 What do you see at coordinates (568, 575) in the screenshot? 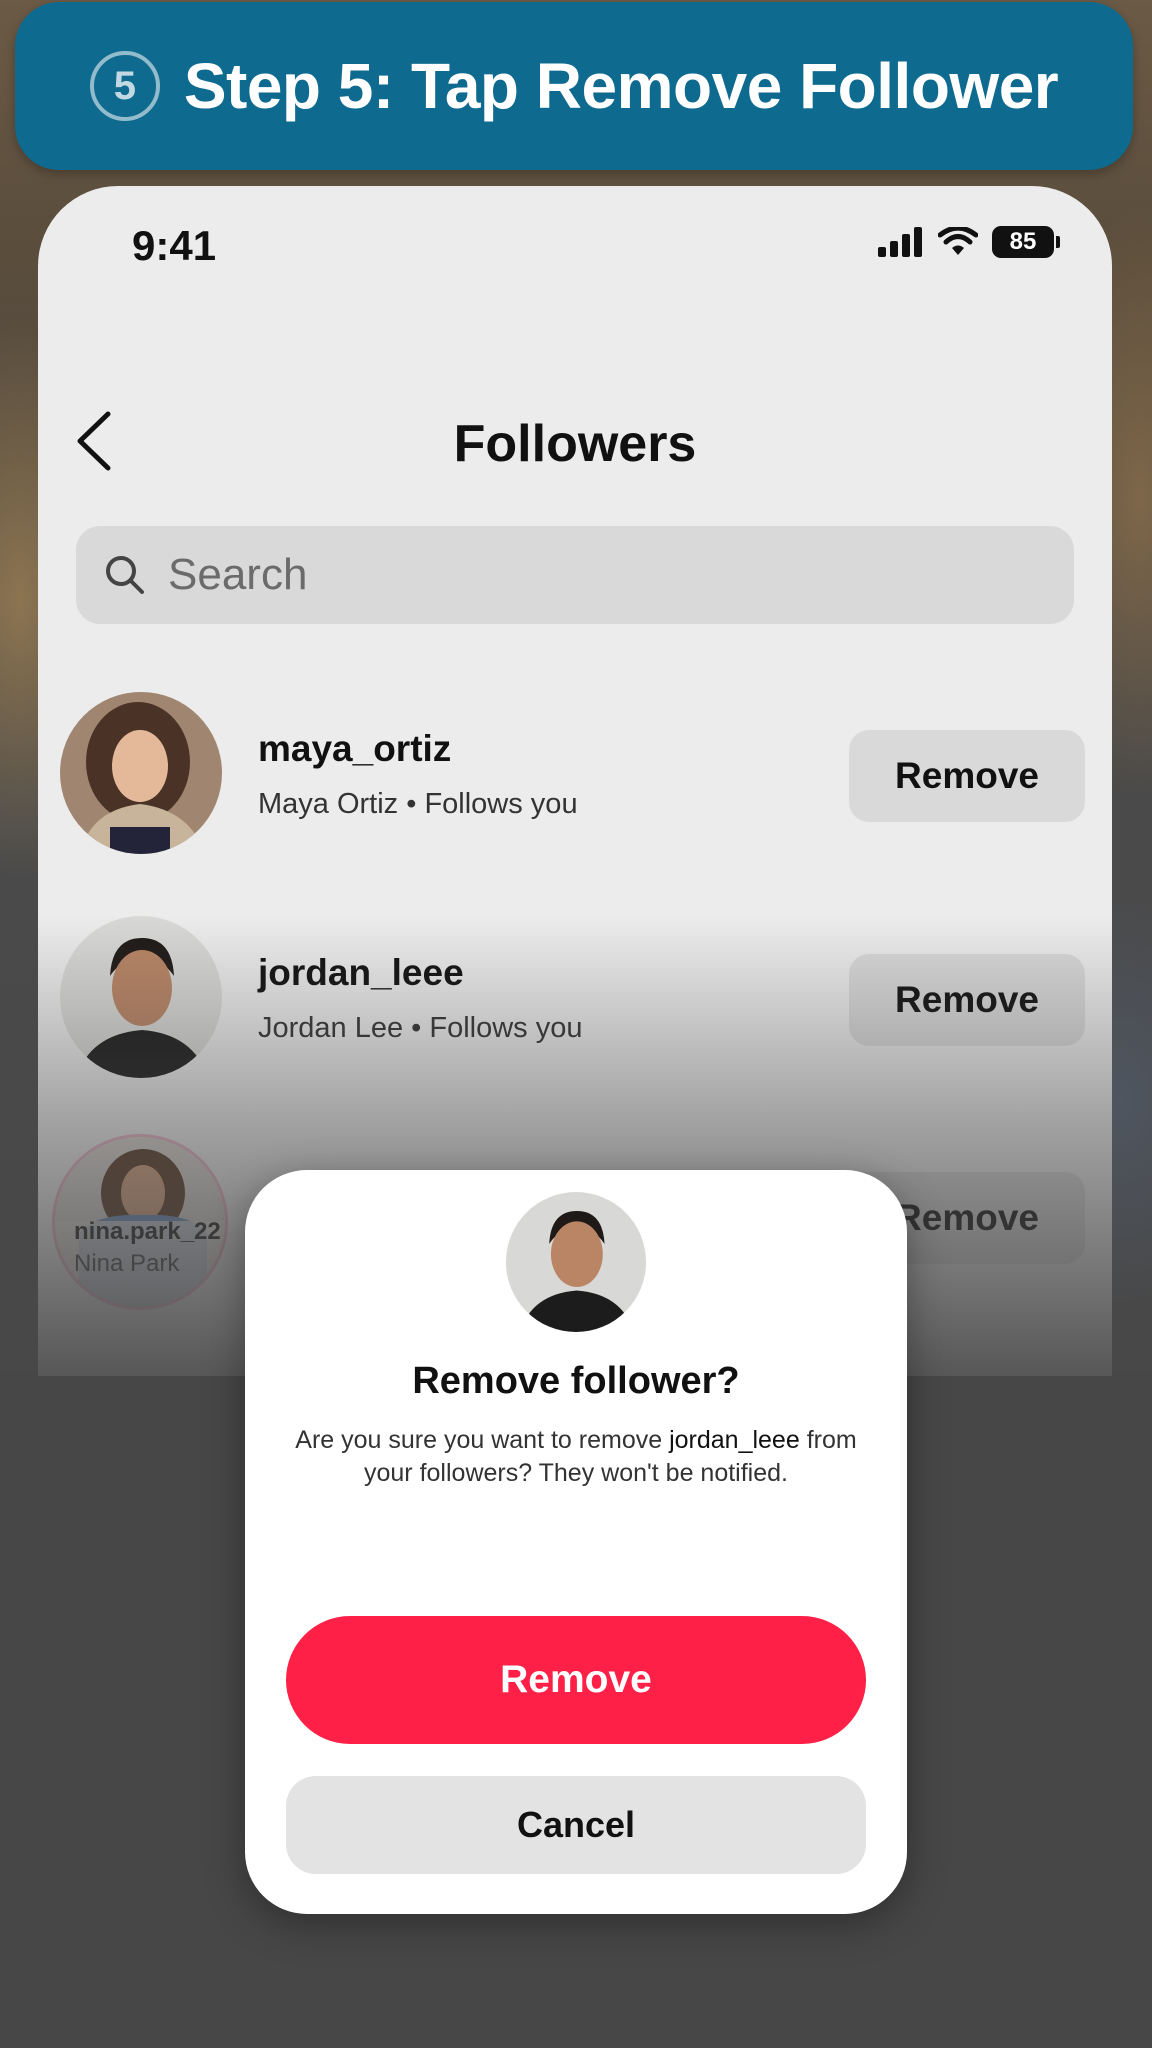
I see `search-input` at bounding box center [568, 575].